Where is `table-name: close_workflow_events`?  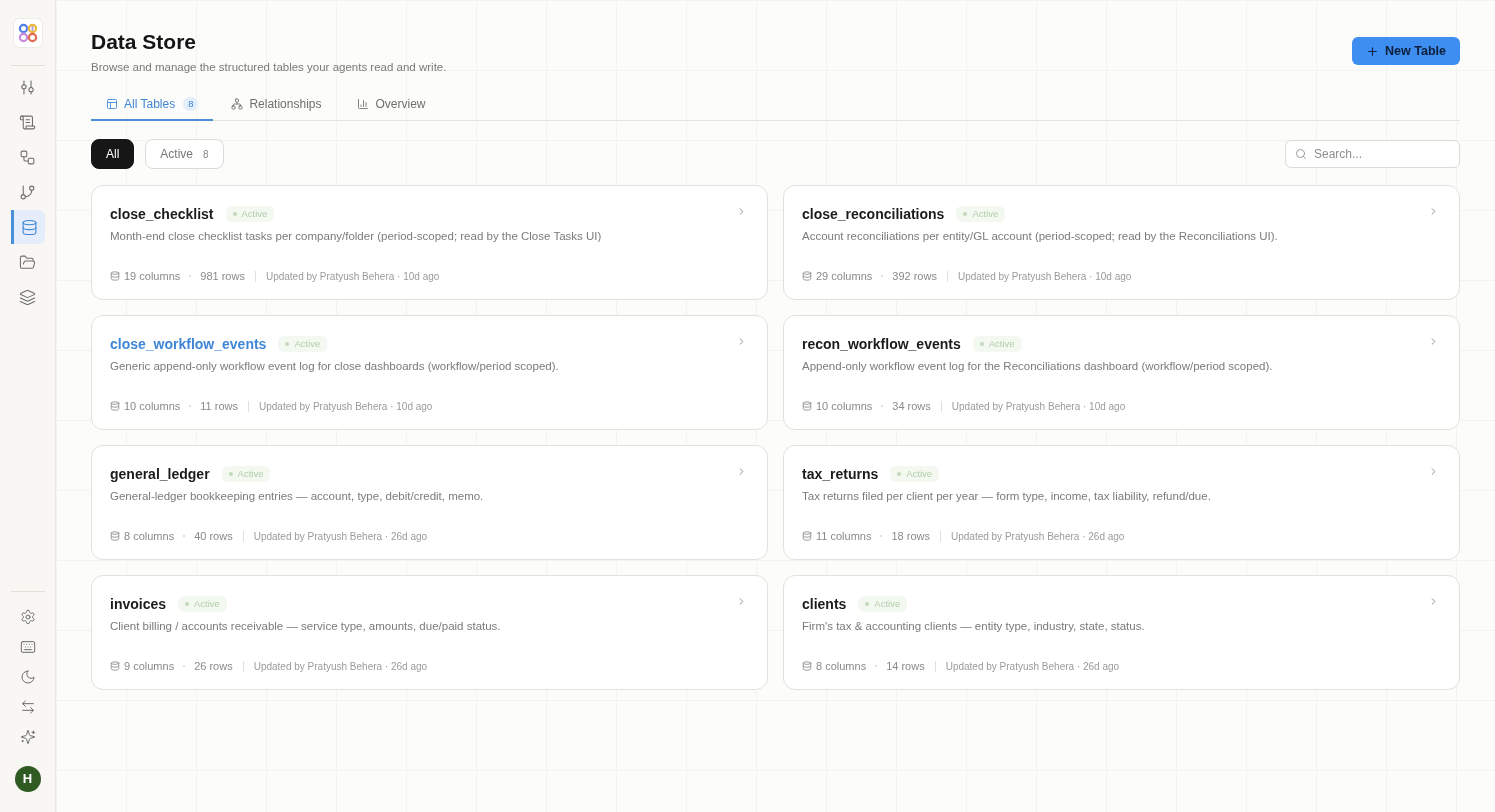 table-name: close_workflow_events is located at coordinates (188, 344).